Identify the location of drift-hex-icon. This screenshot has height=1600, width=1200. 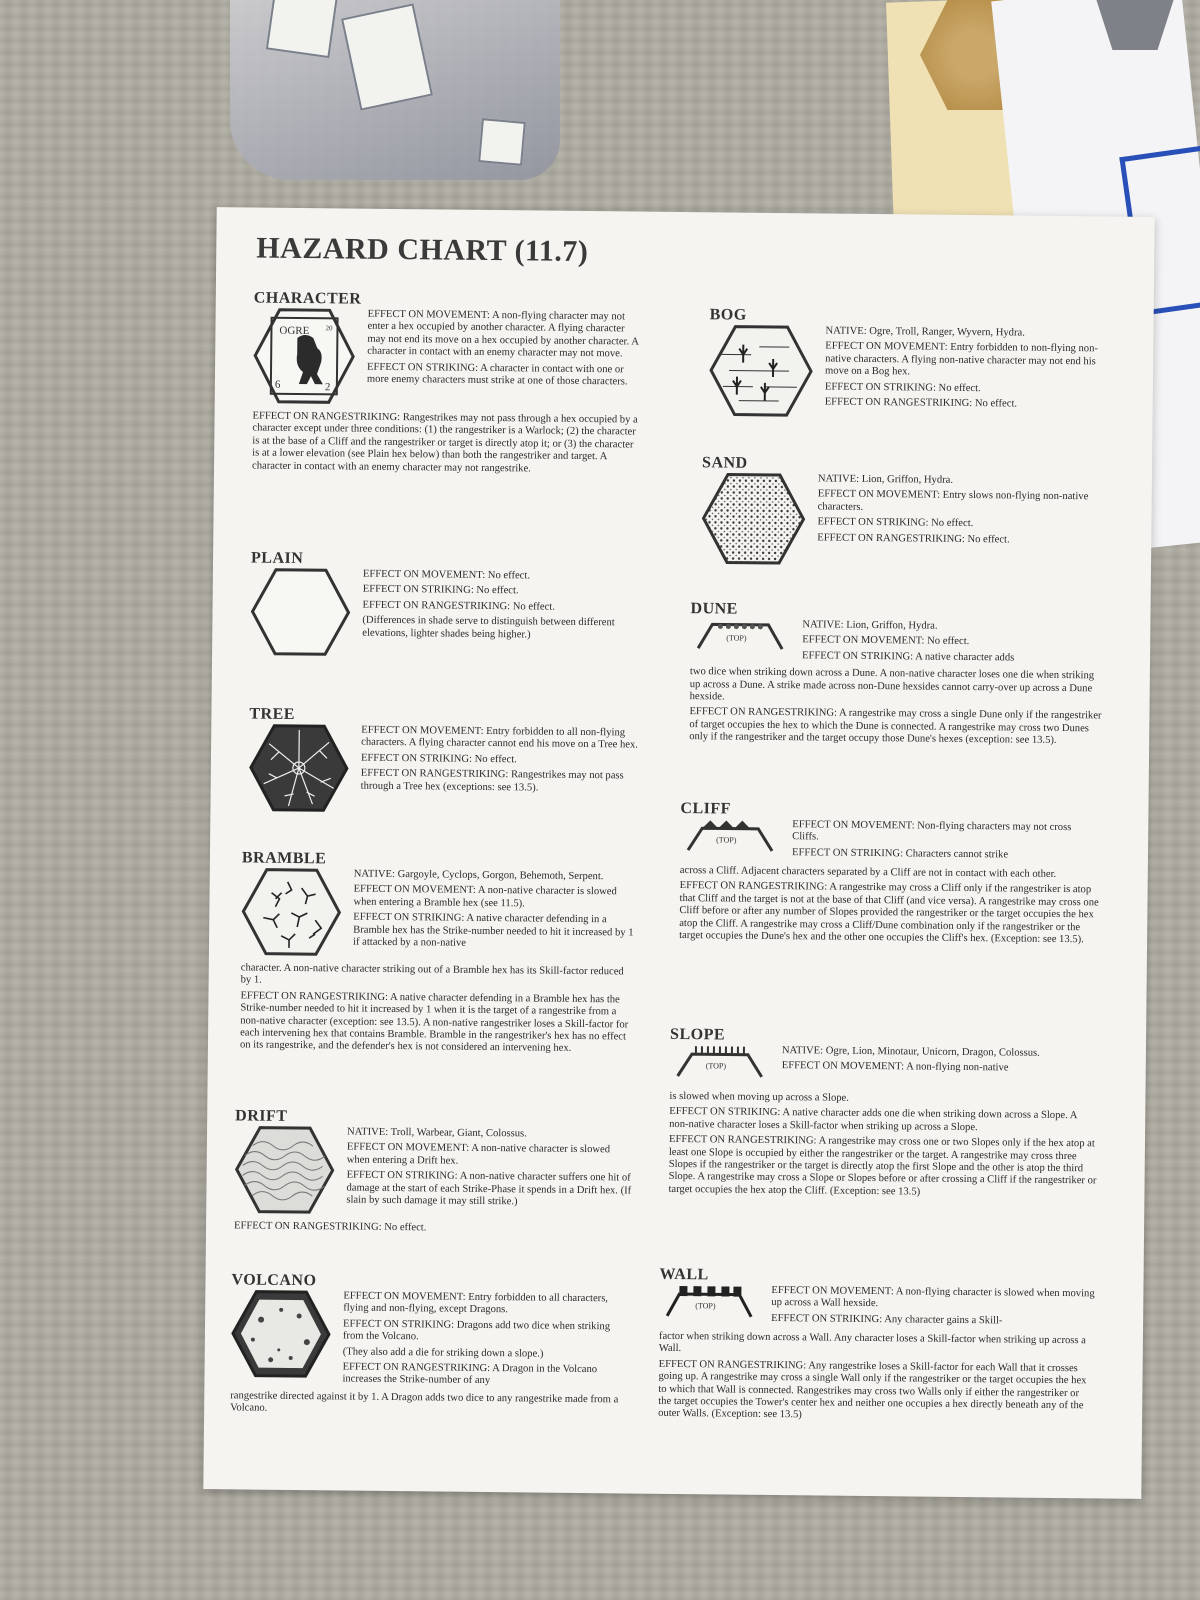
(284, 1172).